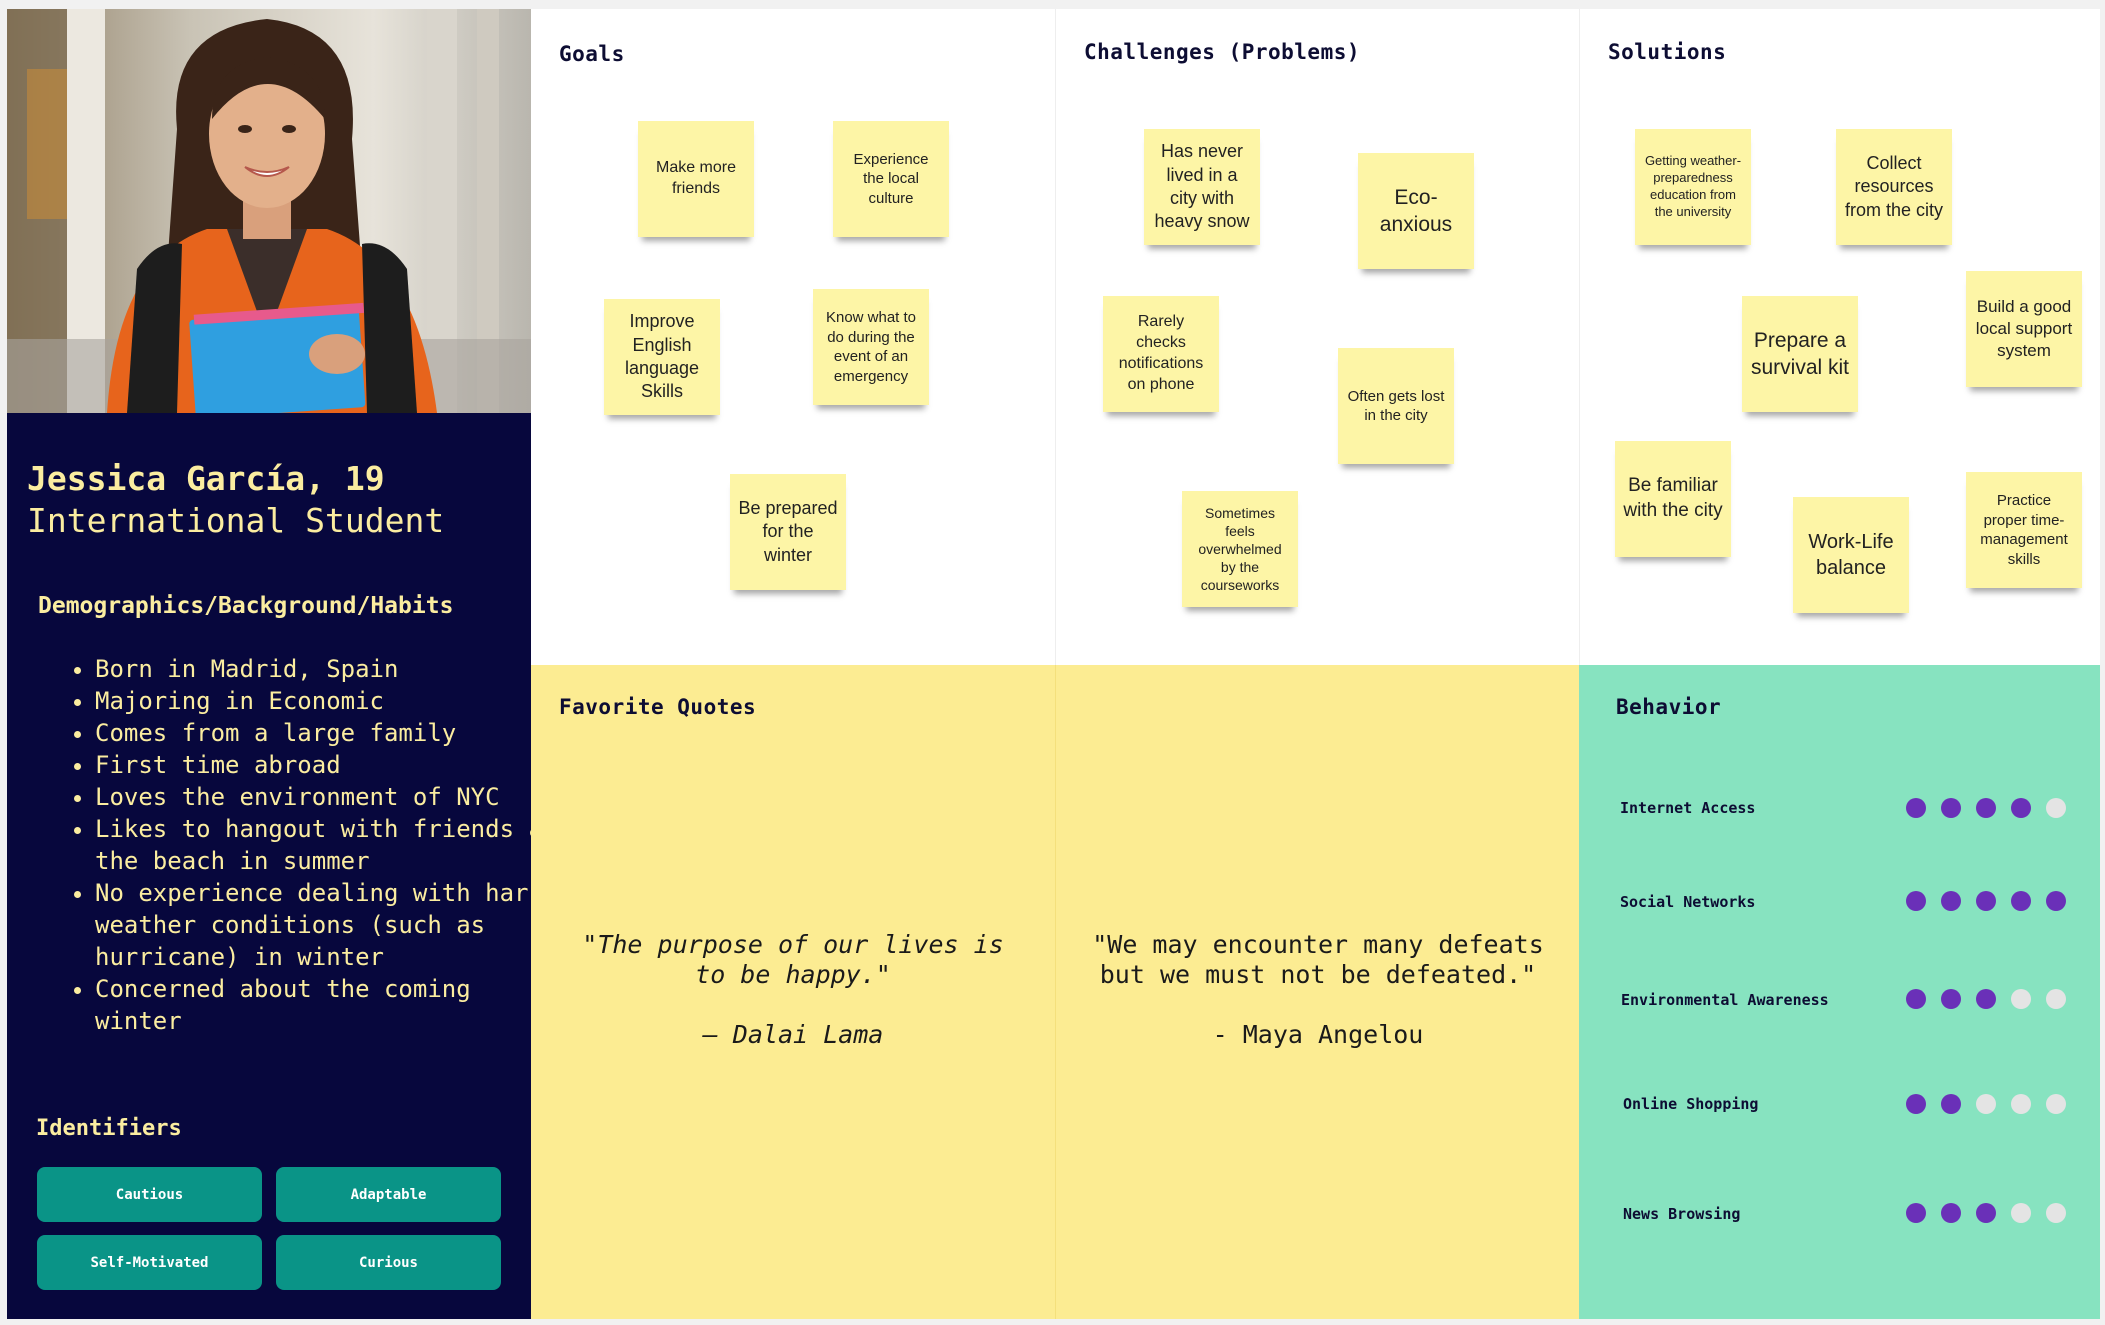 The height and width of the screenshot is (1325, 2105). I want to click on behavior-label: Internet Access, so click(1688, 808).